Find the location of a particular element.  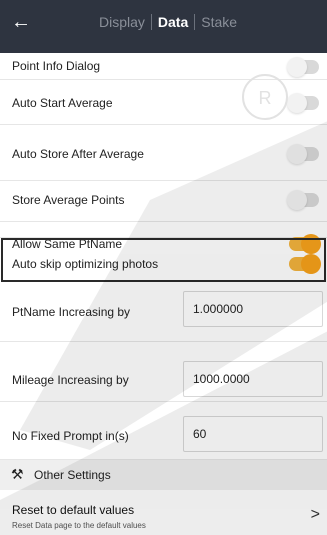

setting-label: No Fixed Prompt in(s) is located at coordinates (70, 436).